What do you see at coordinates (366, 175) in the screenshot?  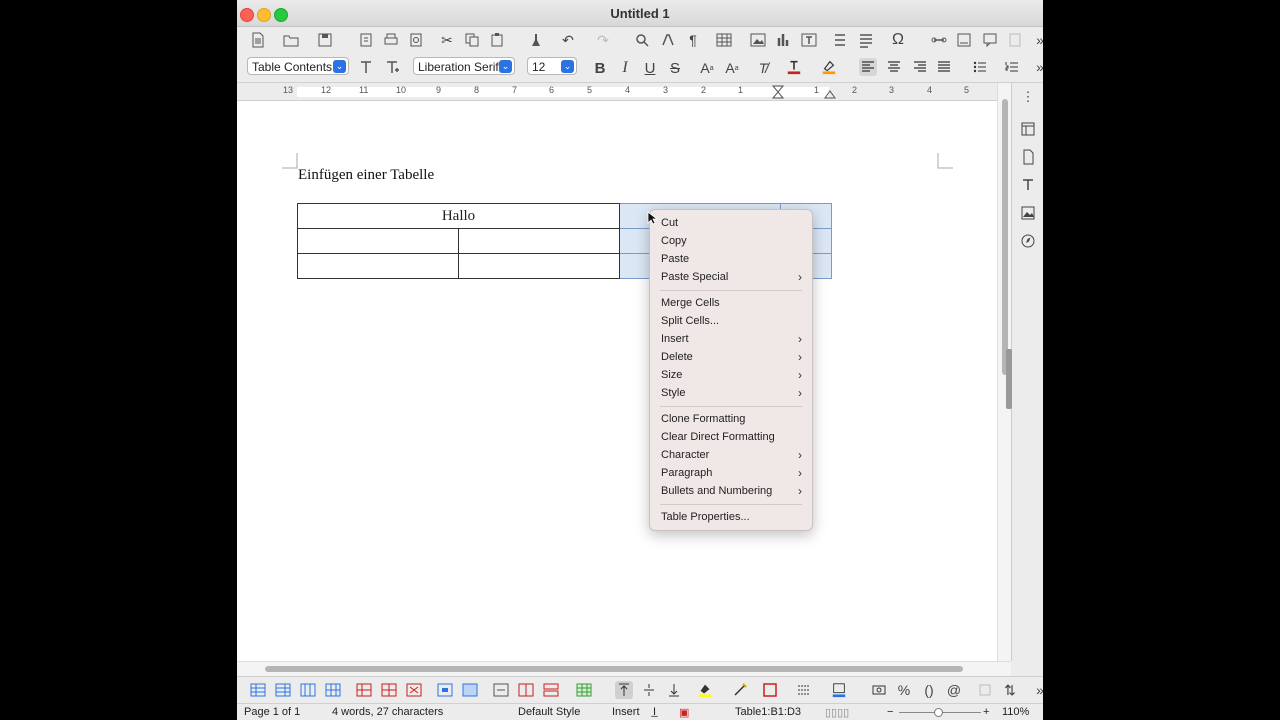 I see `document-heading: Einfügen einer Tabelle` at bounding box center [366, 175].